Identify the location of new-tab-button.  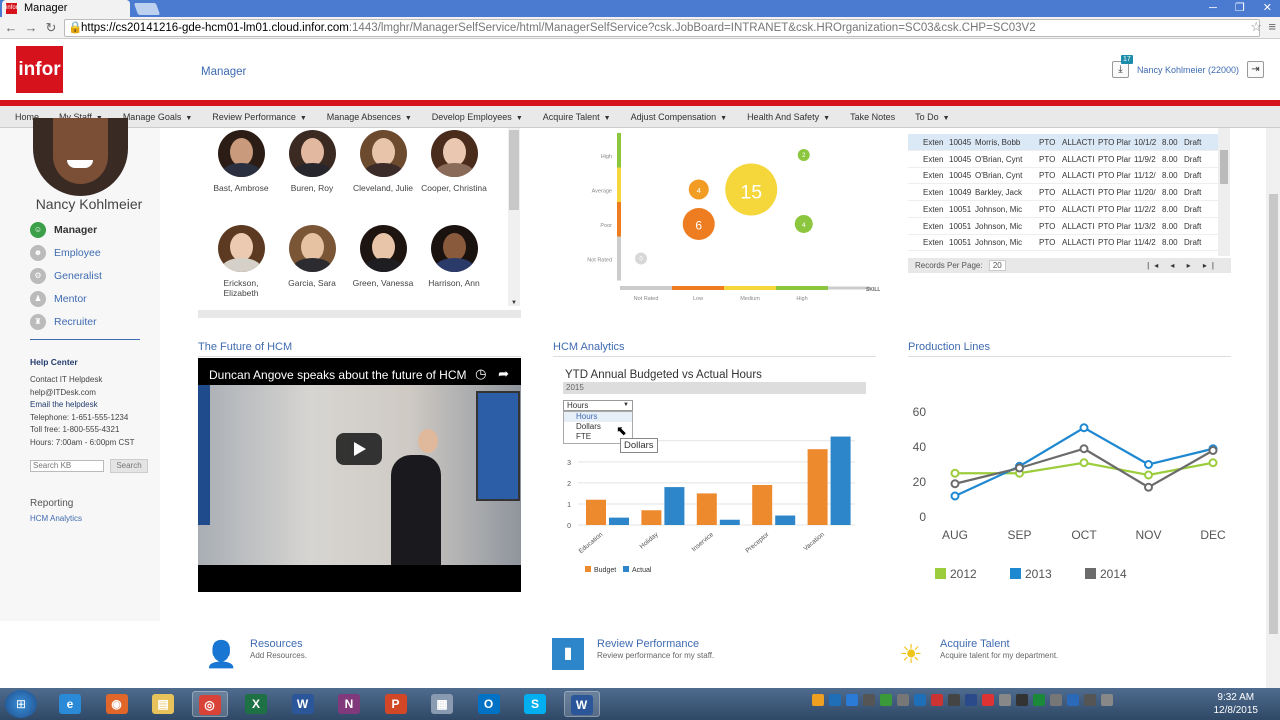
(147, 9).